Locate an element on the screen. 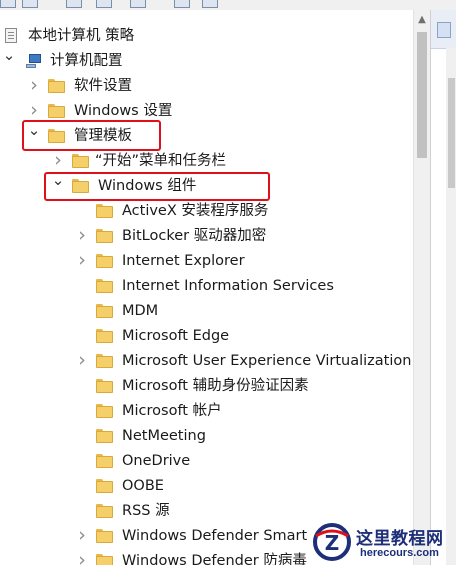 This screenshot has width=456, height=565. tree-item-label: “开始”菜单和任务栏 is located at coordinates (161, 161).